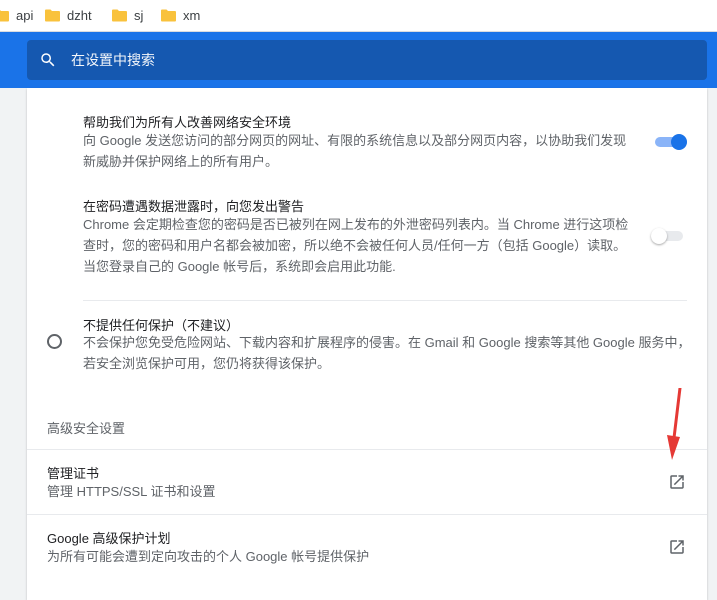  What do you see at coordinates (207, 363) in the screenshot?
I see `no-protection-desc-line2: 若安全浏览保护可用，您仍将获得该保护。` at bounding box center [207, 363].